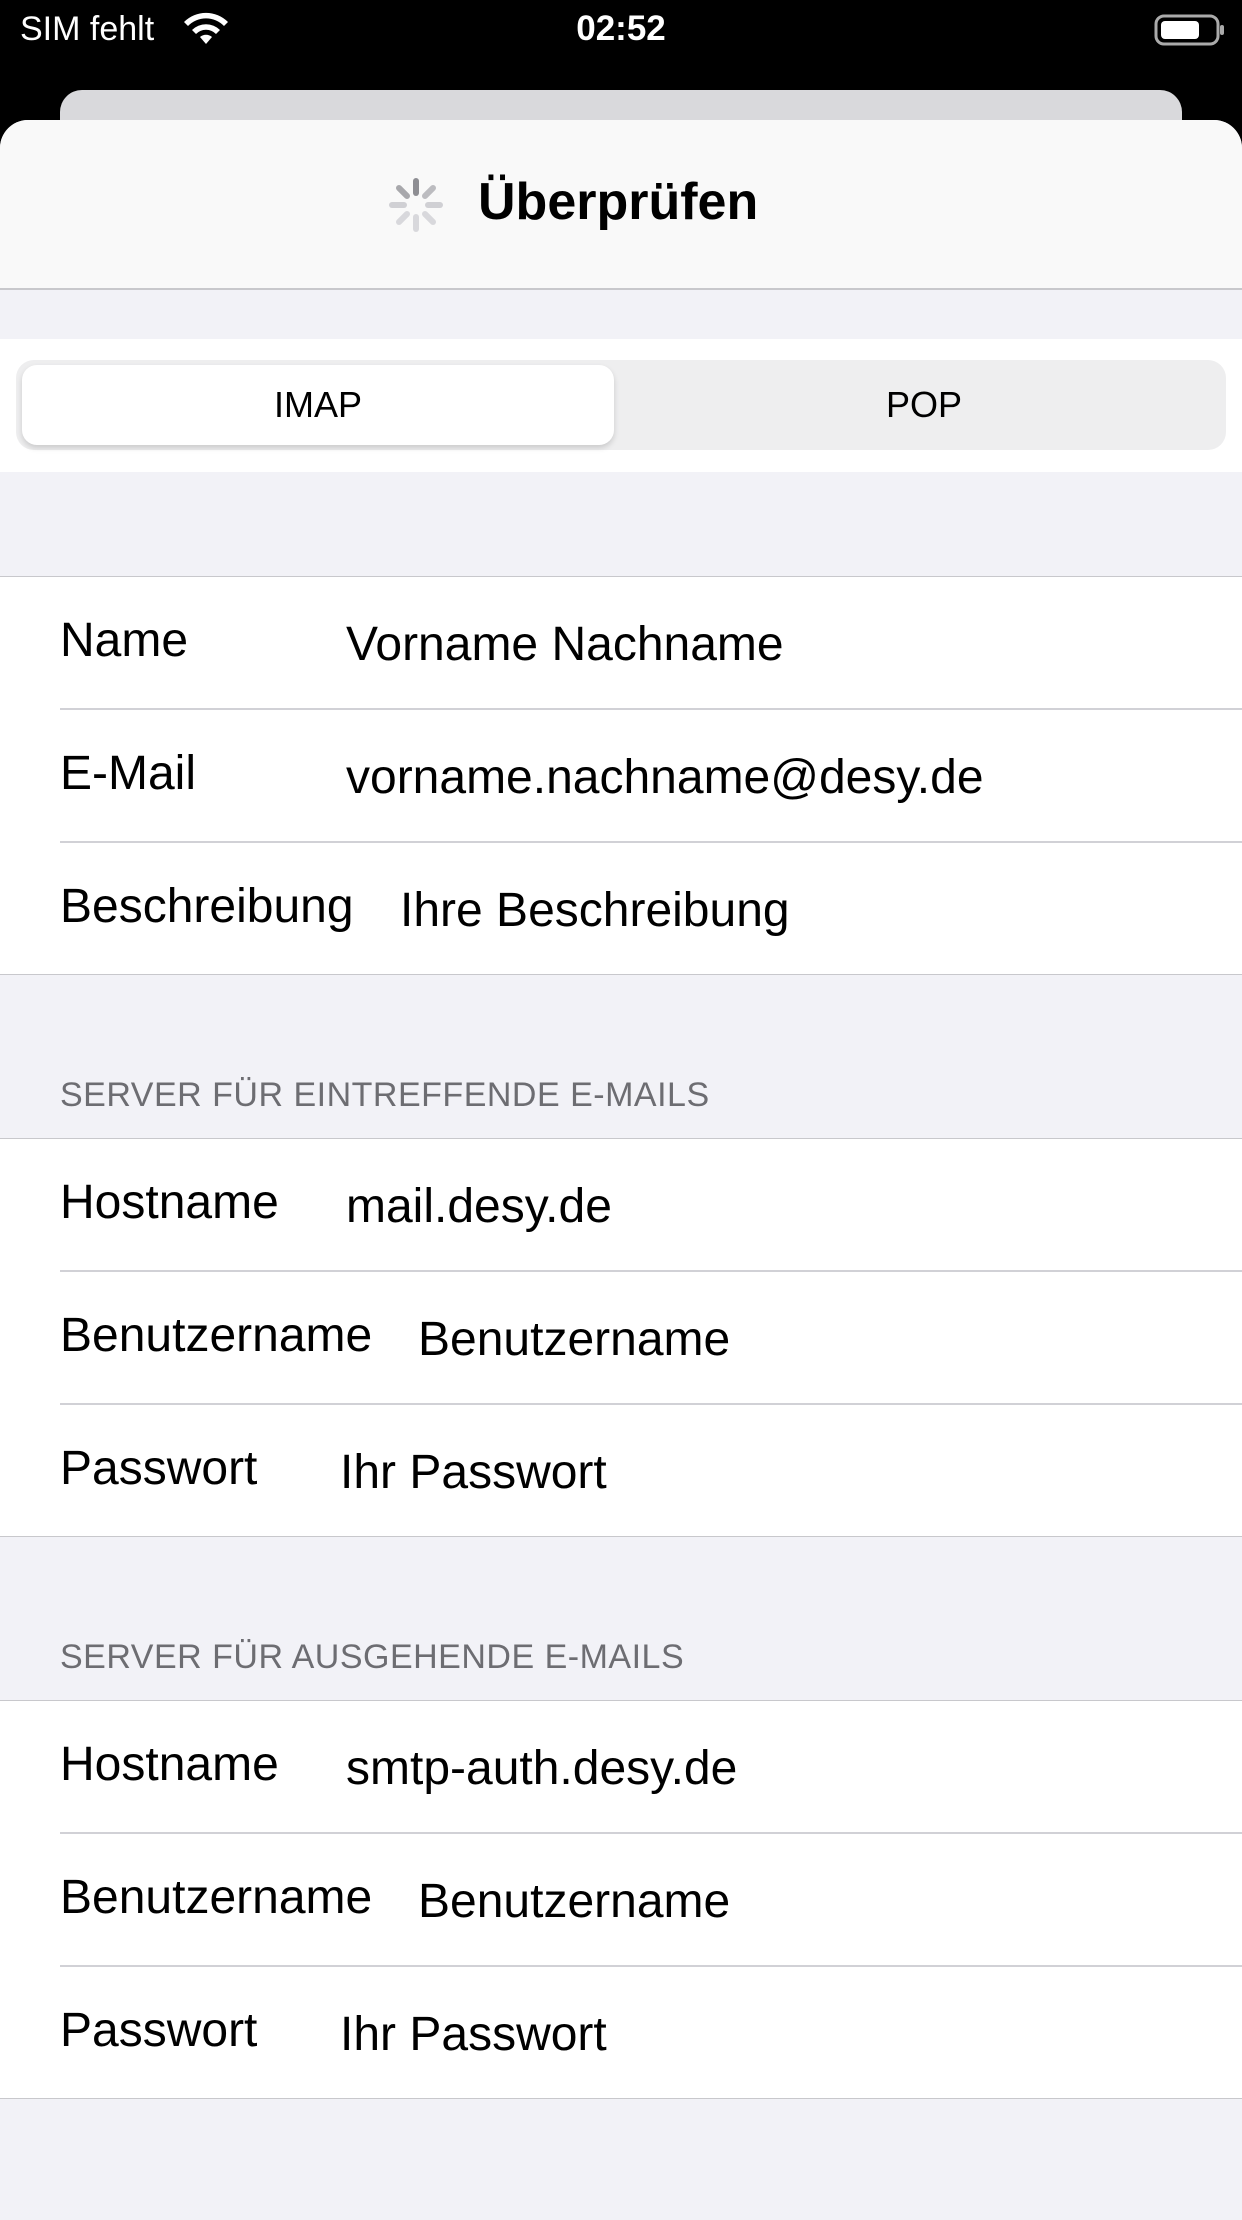 Image resolution: width=1242 pixels, height=2220 pixels. Describe the element at coordinates (651, 1470) in the screenshot. I see `incoming-password-row: Passwort Ihr Passwort` at that location.